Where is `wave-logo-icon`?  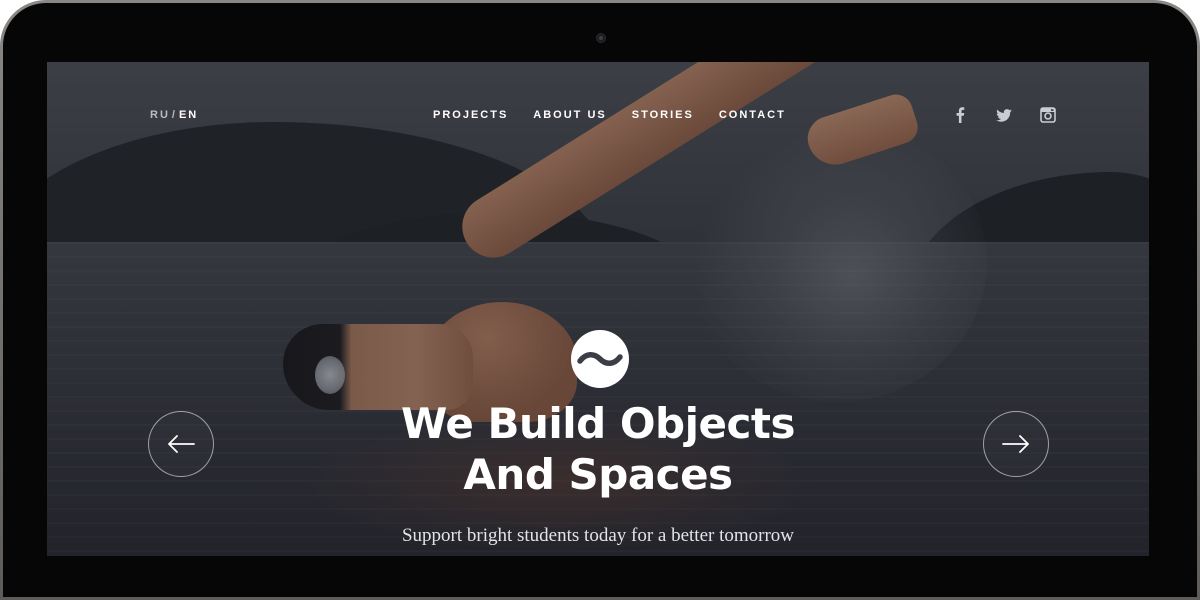
wave-logo-icon is located at coordinates (600, 359).